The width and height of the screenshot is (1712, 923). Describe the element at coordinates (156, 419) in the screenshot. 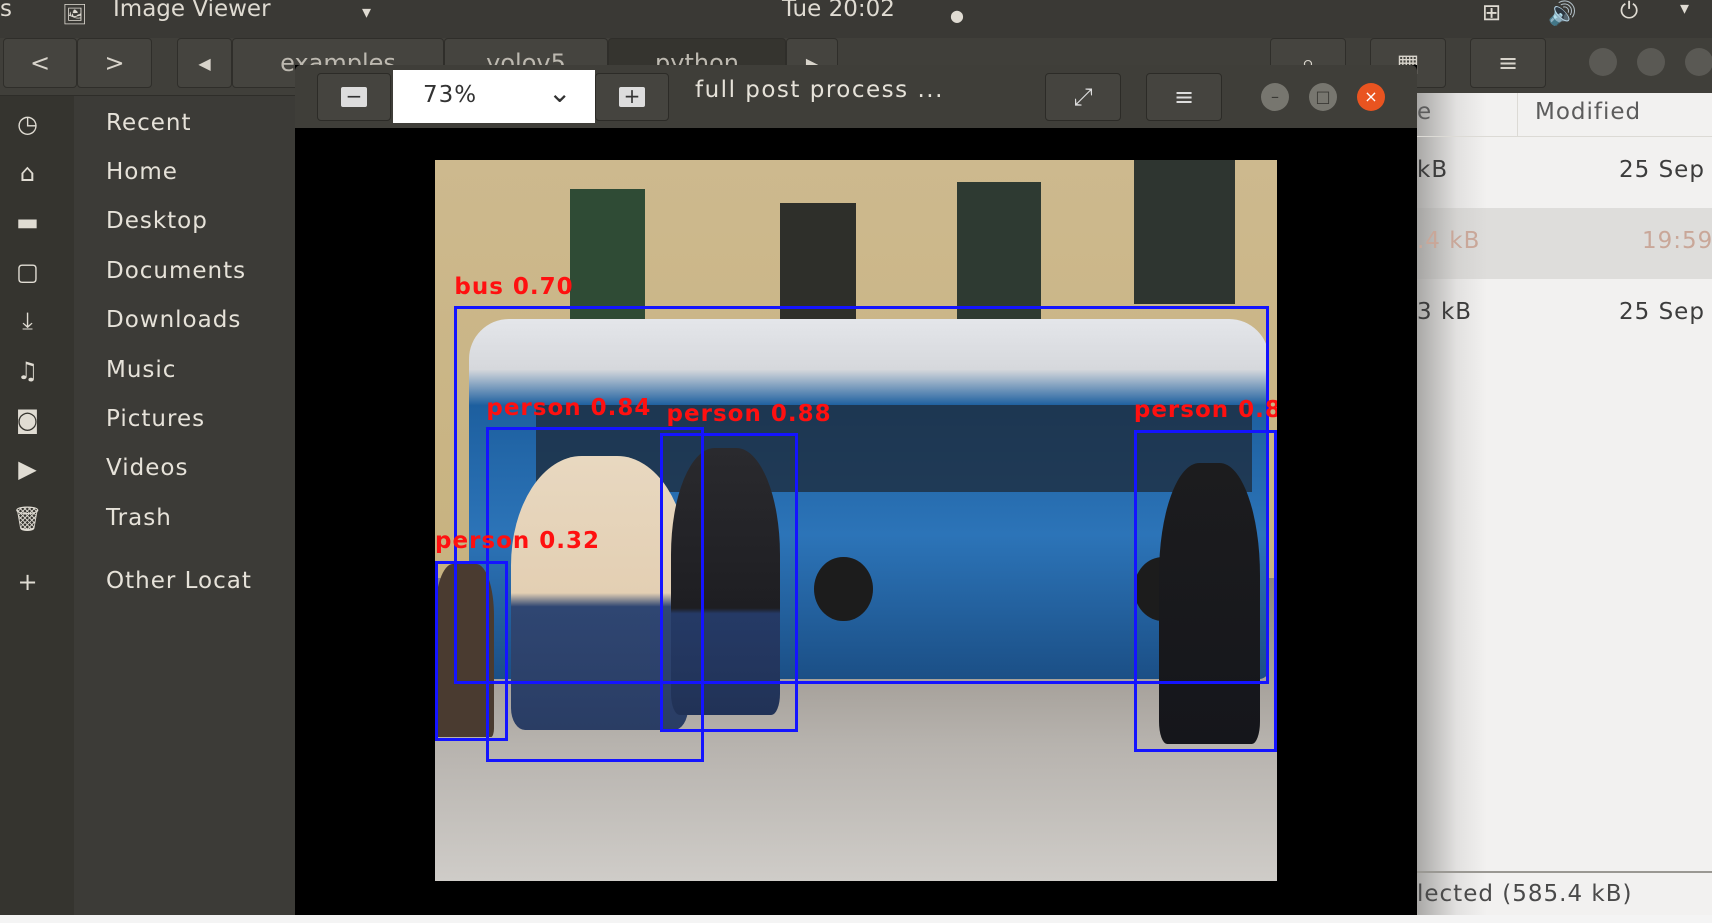

I see `sidebar-item-label: Pictures` at that location.